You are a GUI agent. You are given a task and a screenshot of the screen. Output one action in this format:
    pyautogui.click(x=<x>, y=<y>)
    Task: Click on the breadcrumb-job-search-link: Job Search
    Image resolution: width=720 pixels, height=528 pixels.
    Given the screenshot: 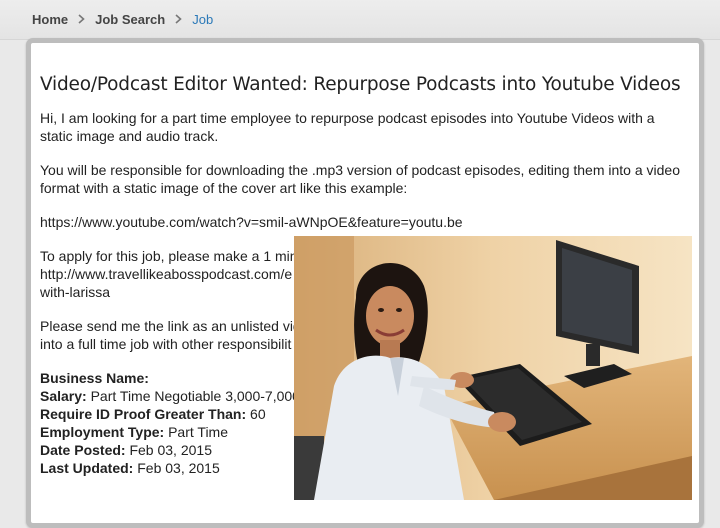 What is the action you would take?
    pyautogui.click(x=130, y=19)
    